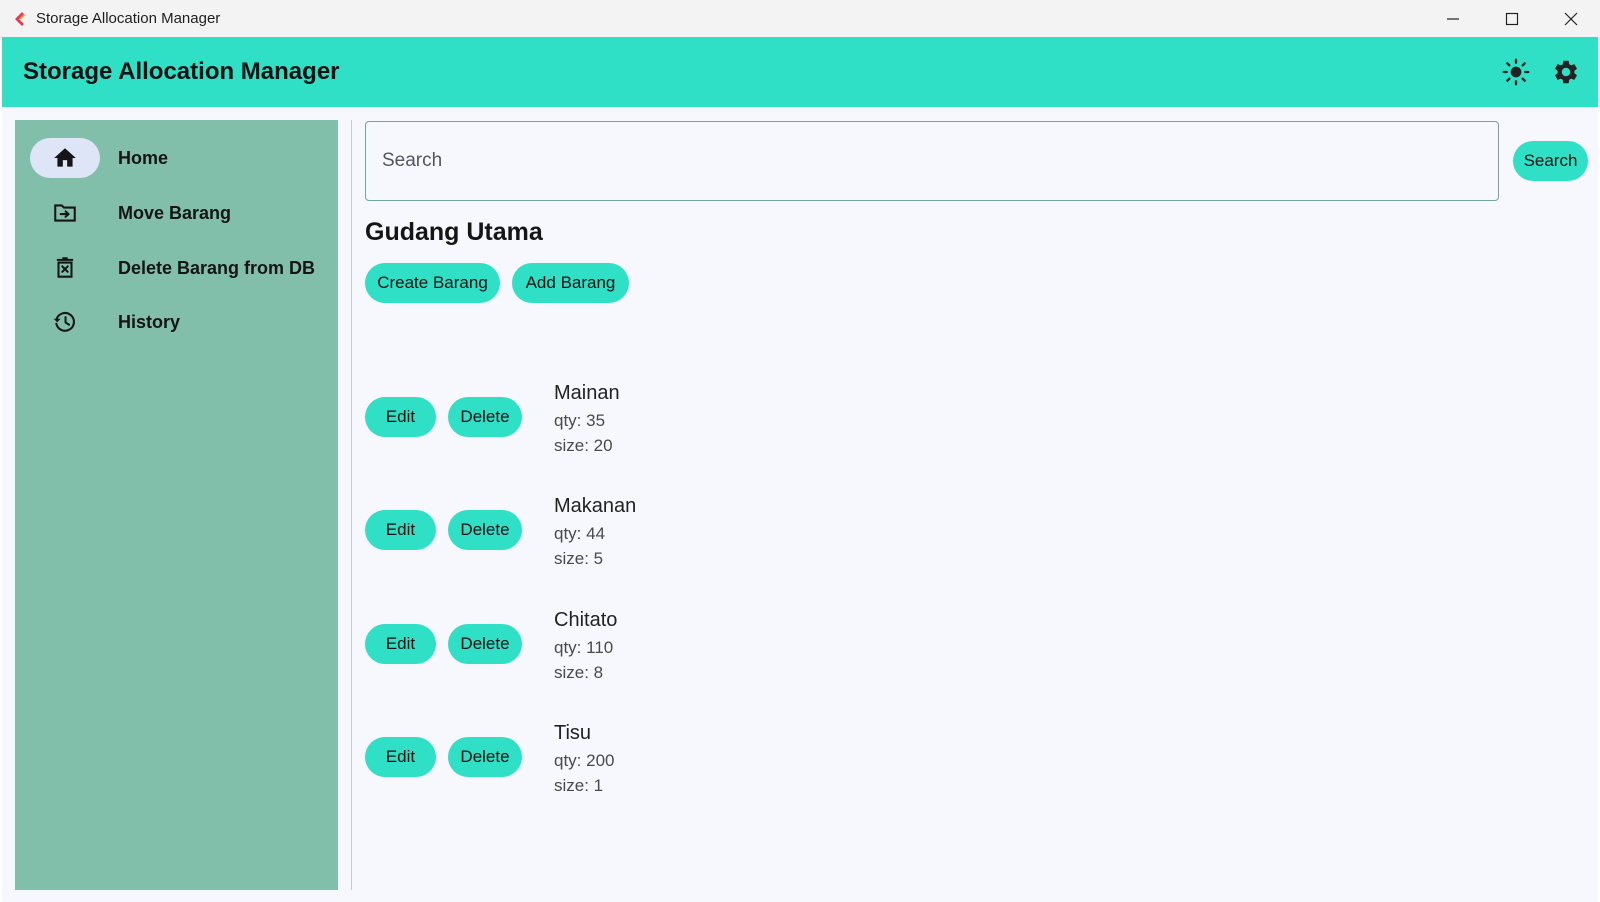  I want to click on maximize-icon, so click(1511, 18).